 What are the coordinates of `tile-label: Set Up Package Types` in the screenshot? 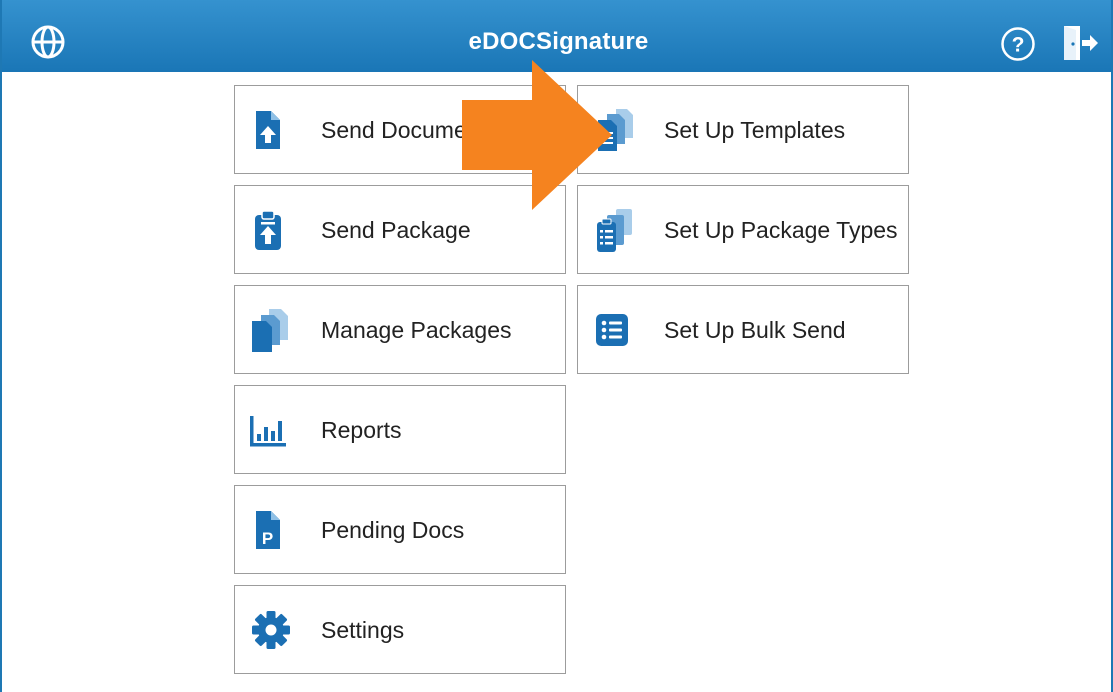 It's located at (781, 230).